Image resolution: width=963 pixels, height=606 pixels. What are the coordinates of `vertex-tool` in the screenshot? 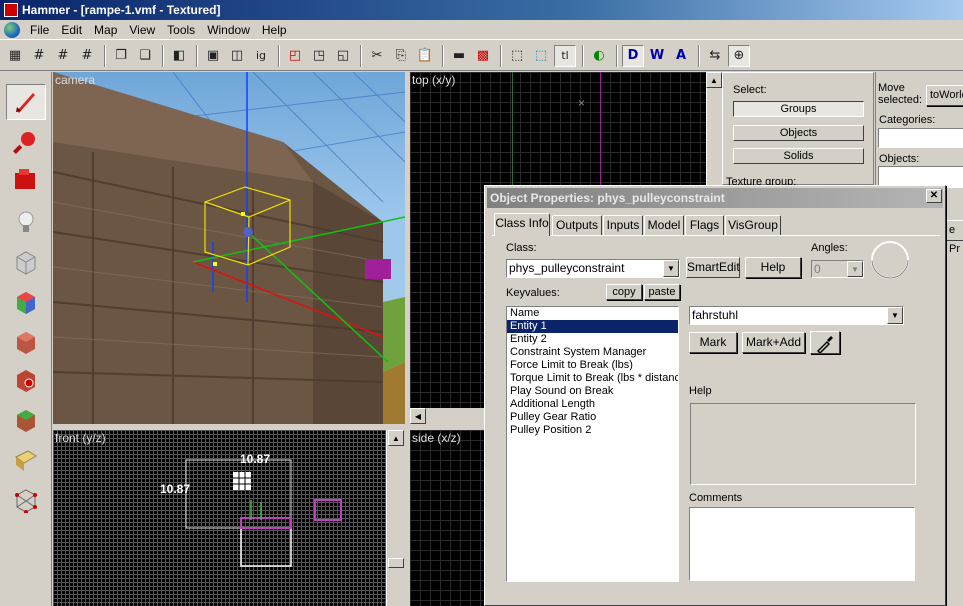 It's located at (26, 500).